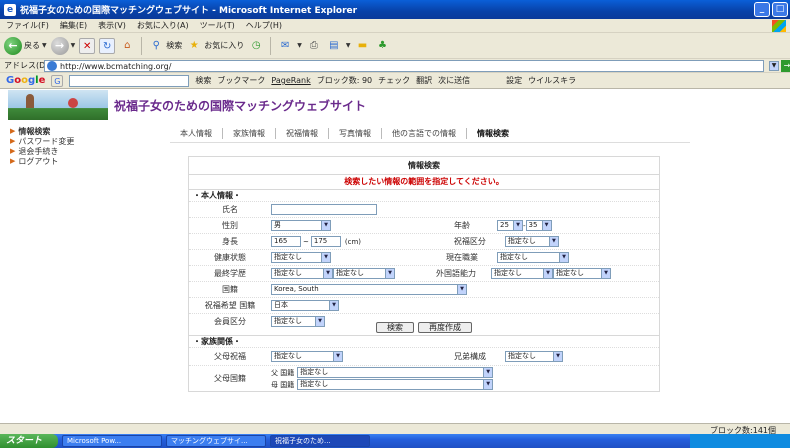 This screenshot has height=448, width=790. Describe the element at coordinates (288, 273) in the screenshot. I see `education-value-1: 指定なし` at that location.